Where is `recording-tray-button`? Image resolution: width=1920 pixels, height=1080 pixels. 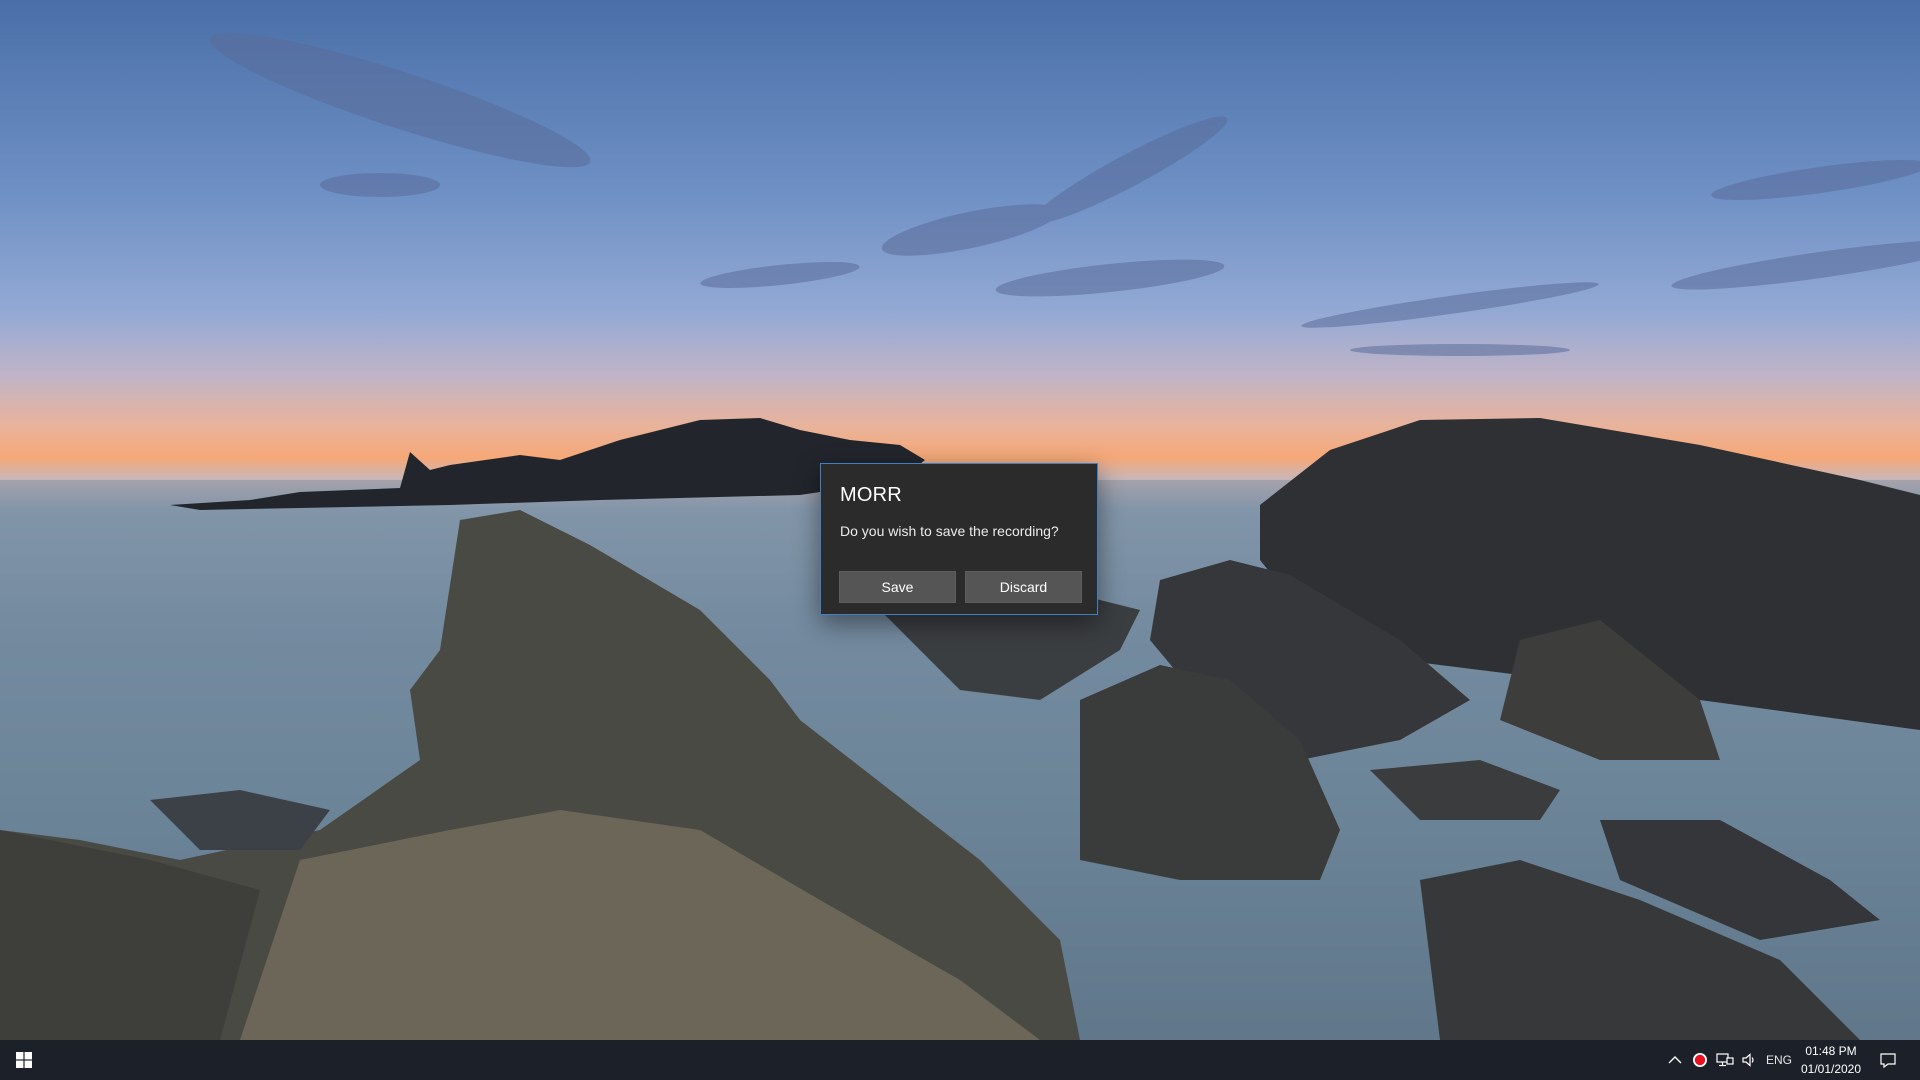 recording-tray-button is located at coordinates (1700, 1060).